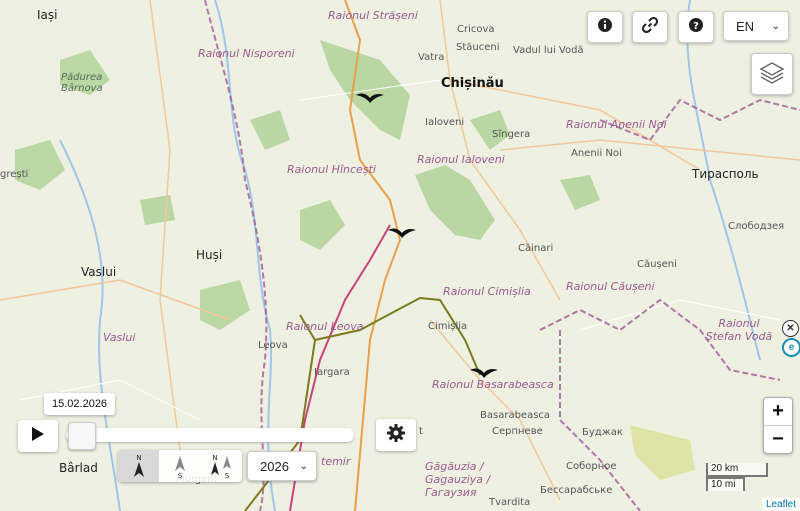 This screenshot has height=511, width=800. I want to click on map-label-vadul-lui-voda: Vadul lui Vodă, so click(548, 50).